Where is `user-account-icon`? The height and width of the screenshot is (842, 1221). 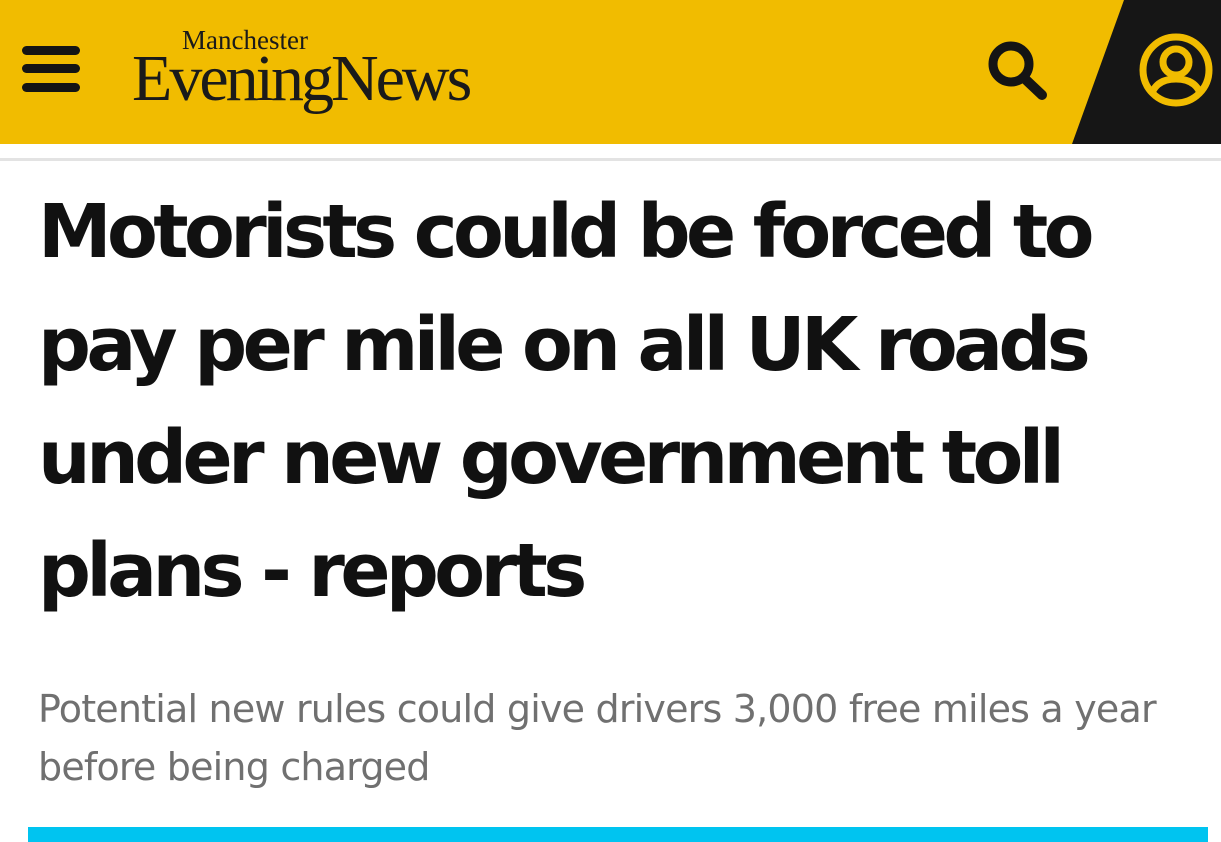 user-account-icon is located at coordinates (1176, 70).